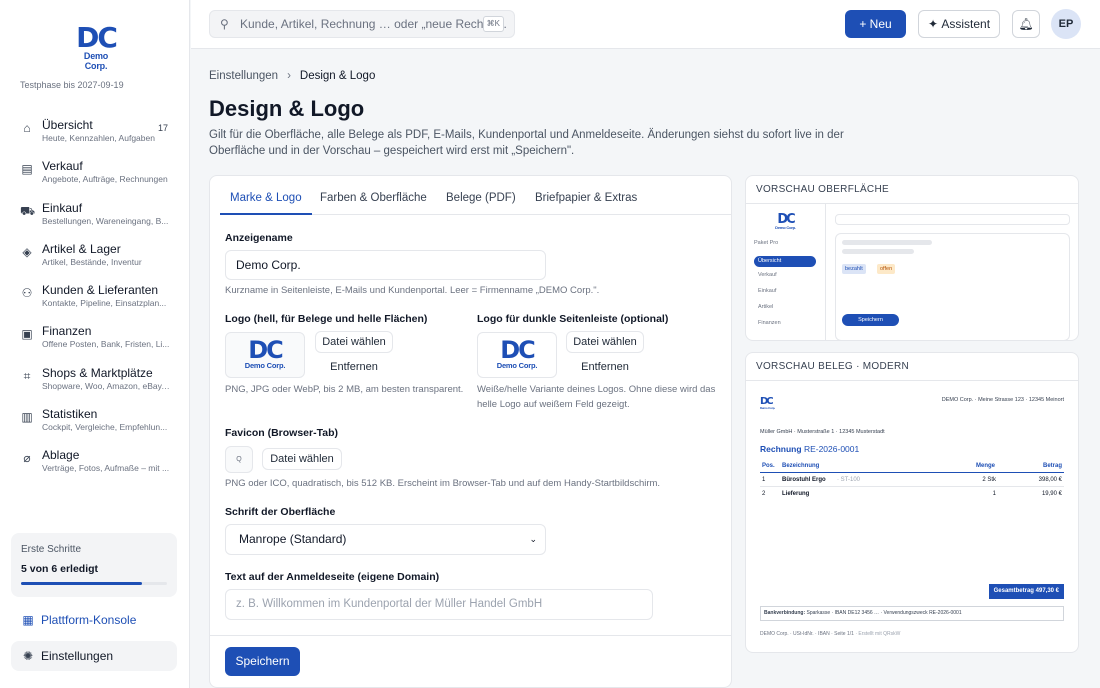 Image resolution: width=1100 pixels, height=688 pixels. What do you see at coordinates (781, 449) in the screenshot?
I see `doc-type: Rechnung` at bounding box center [781, 449].